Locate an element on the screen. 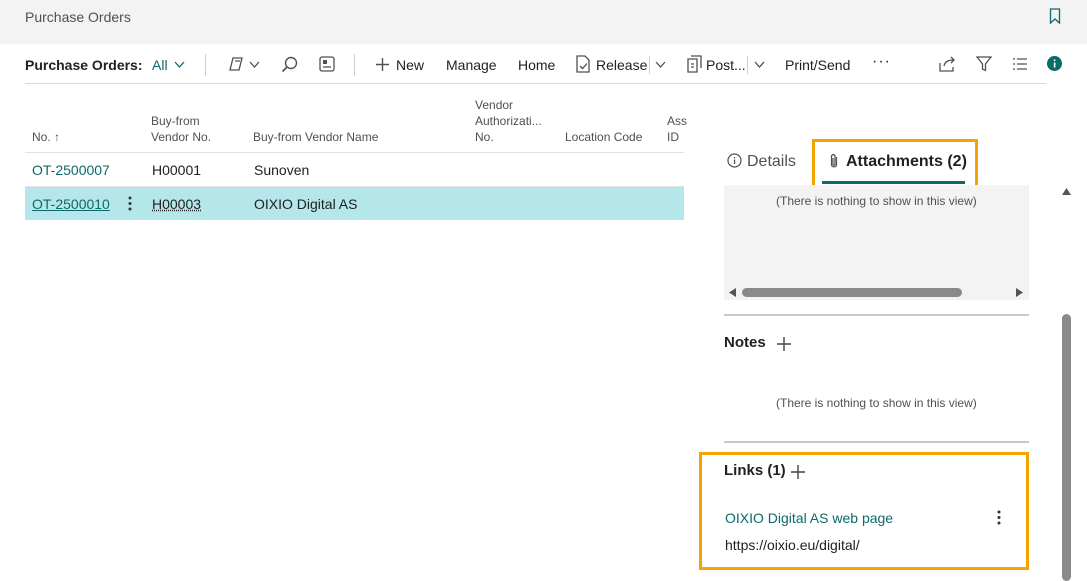 The image size is (1087, 581). scroll-up-icon is located at coordinates (1066, 192).